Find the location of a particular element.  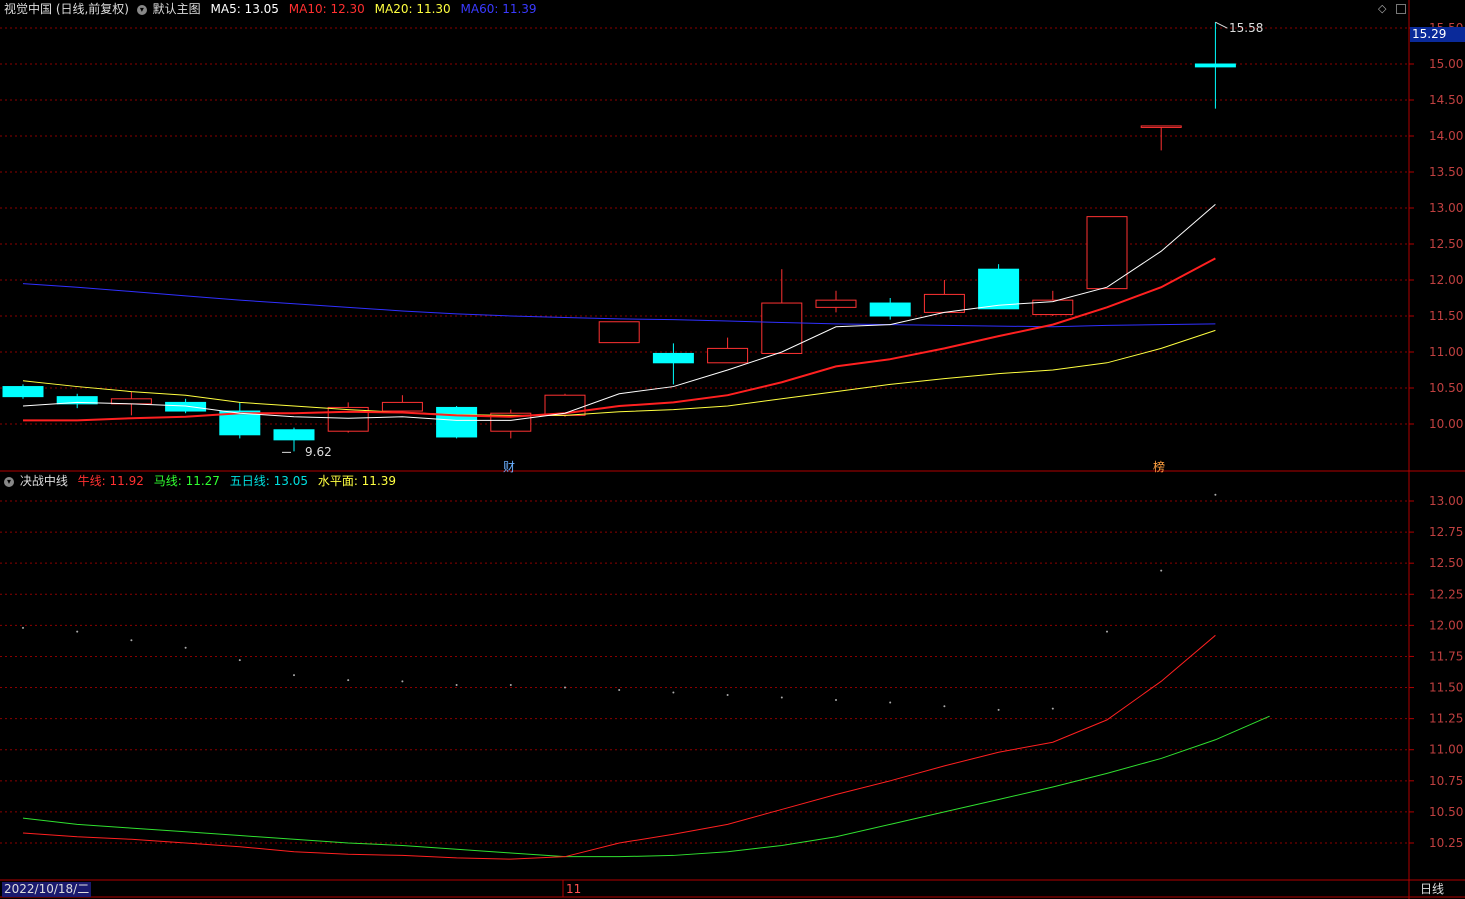

y-tick-label: 10.00 is located at coordinates (1446, 424).